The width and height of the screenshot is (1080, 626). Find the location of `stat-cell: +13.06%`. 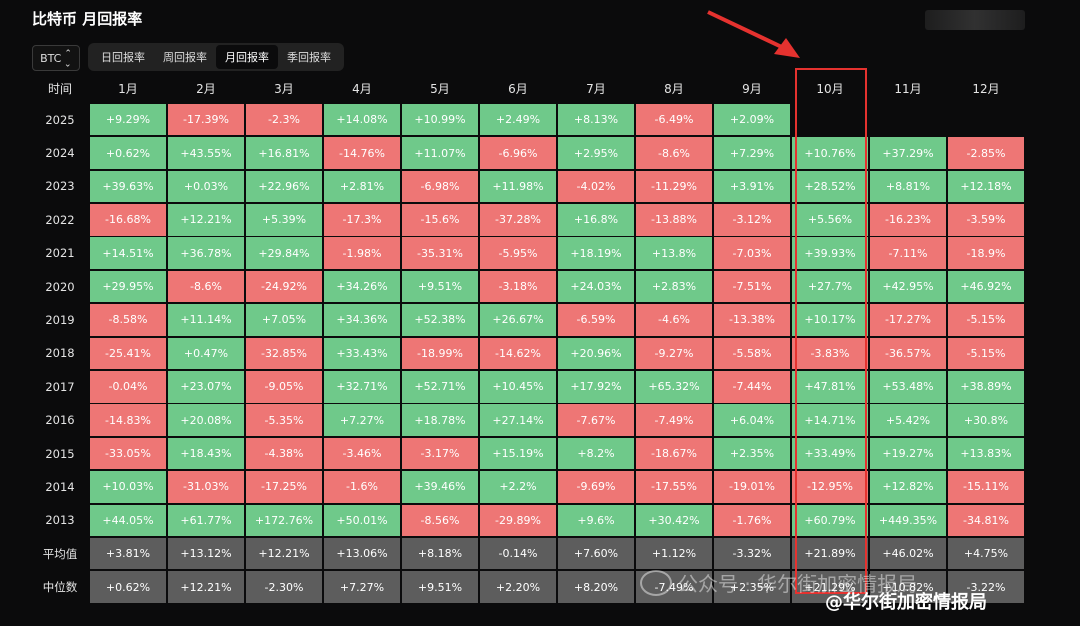

stat-cell: +13.06% is located at coordinates (362, 553).